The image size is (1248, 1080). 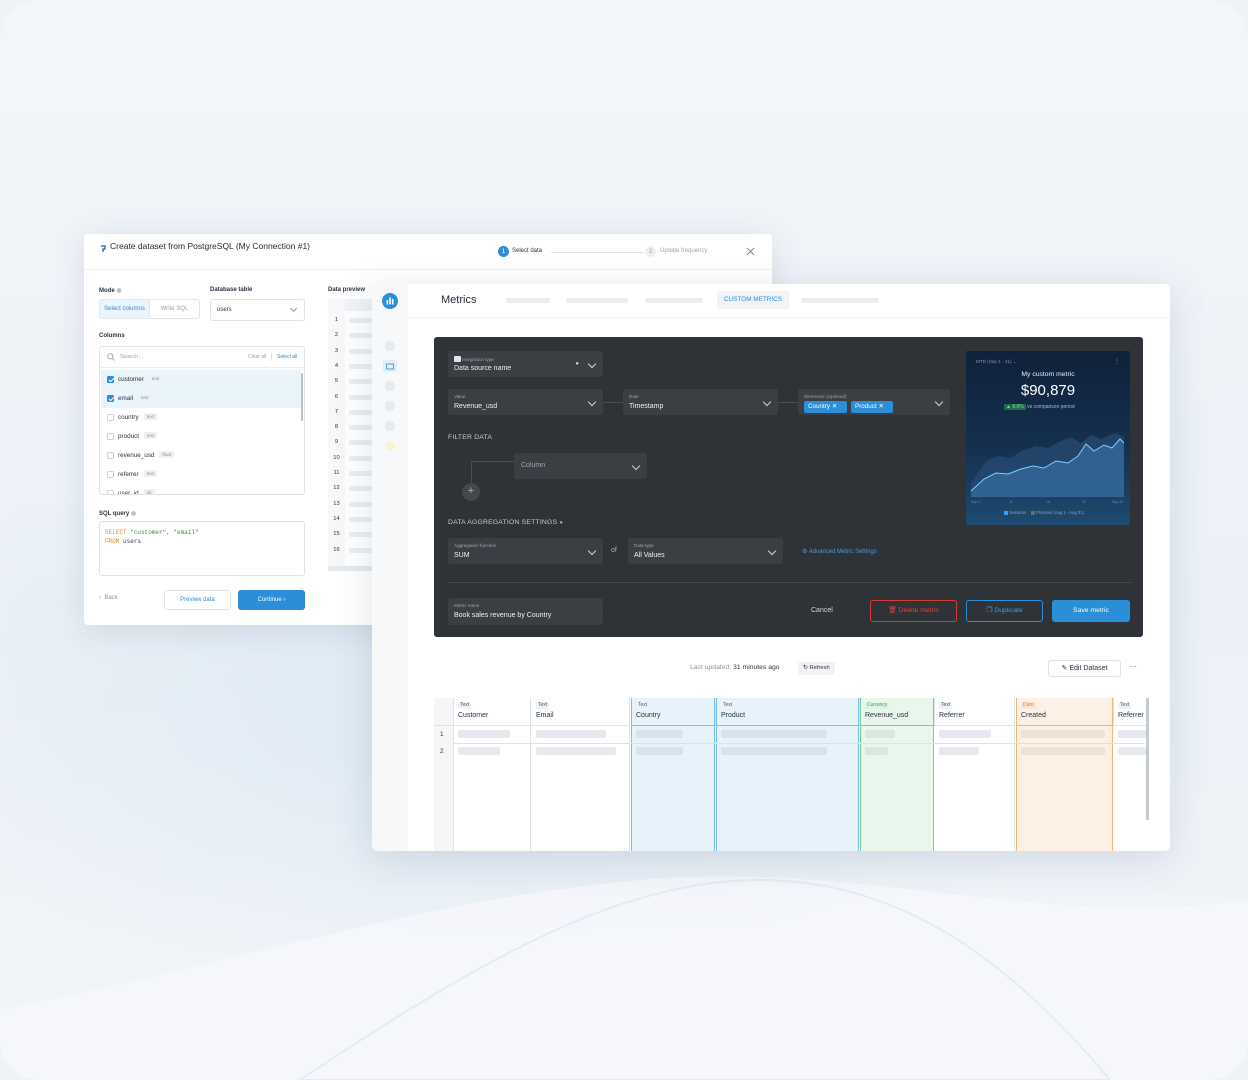 What do you see at coordinates (683, 251) in the screenshot?
I see `step-2-label: Update frequency` at bounding box center [683, 251].